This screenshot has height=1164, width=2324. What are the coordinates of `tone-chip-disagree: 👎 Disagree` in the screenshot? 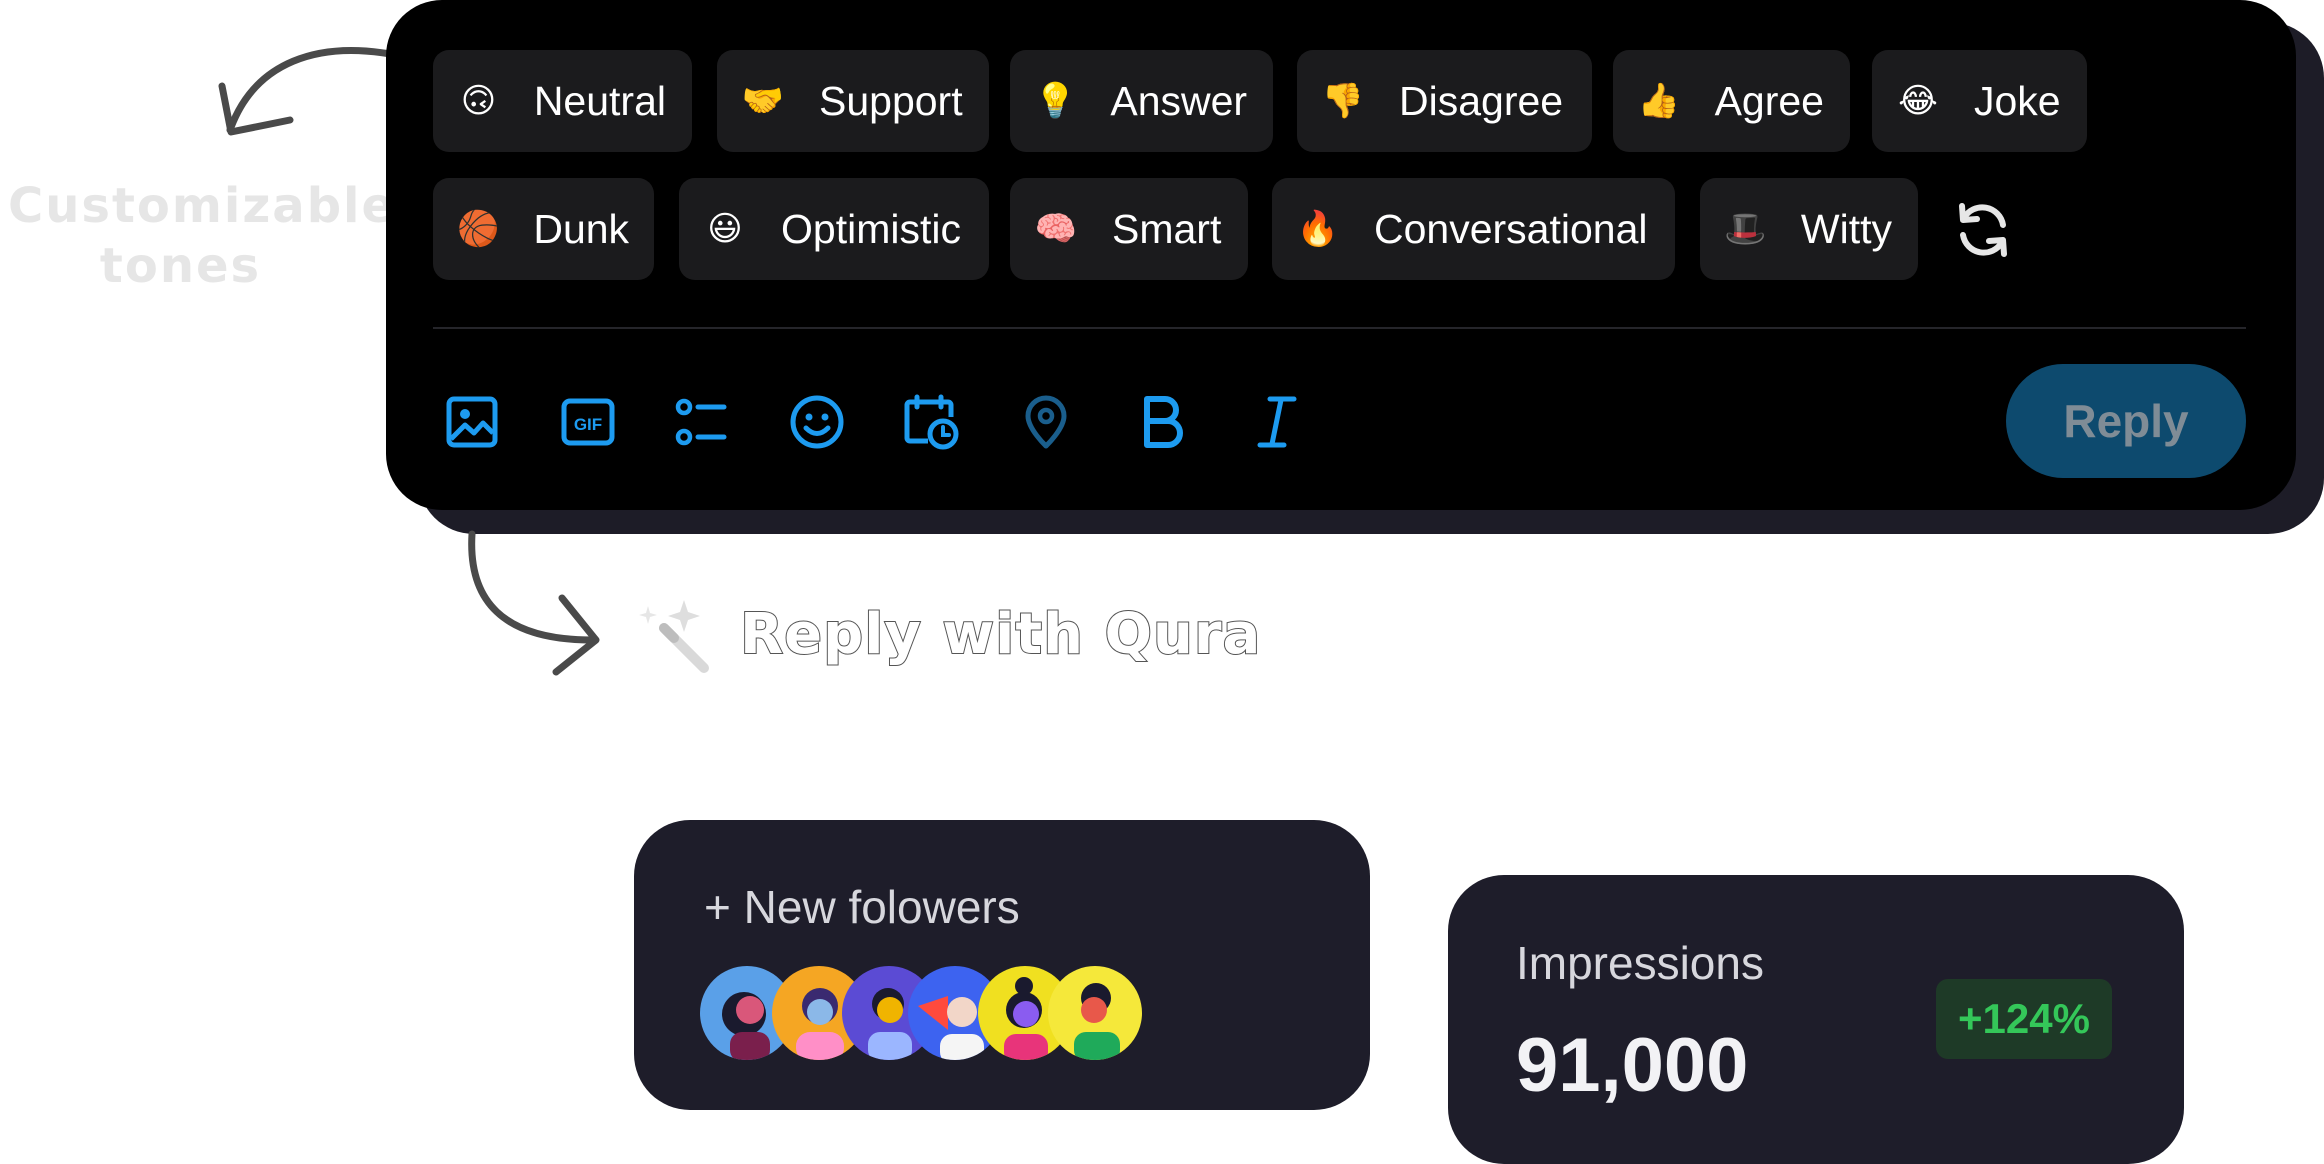 It's located at (1444, 101).